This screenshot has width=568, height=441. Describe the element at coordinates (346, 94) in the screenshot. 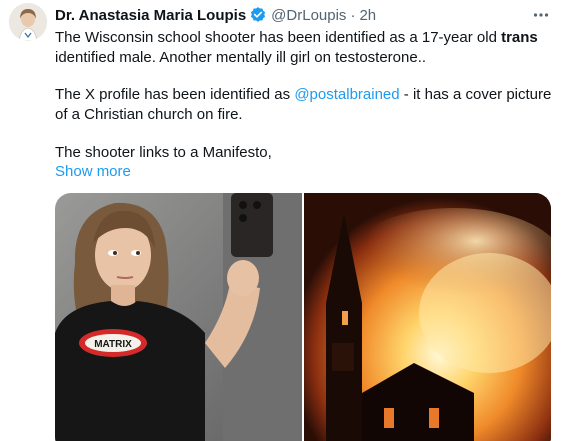

I see `mention-link: @postalbrained` at that location.